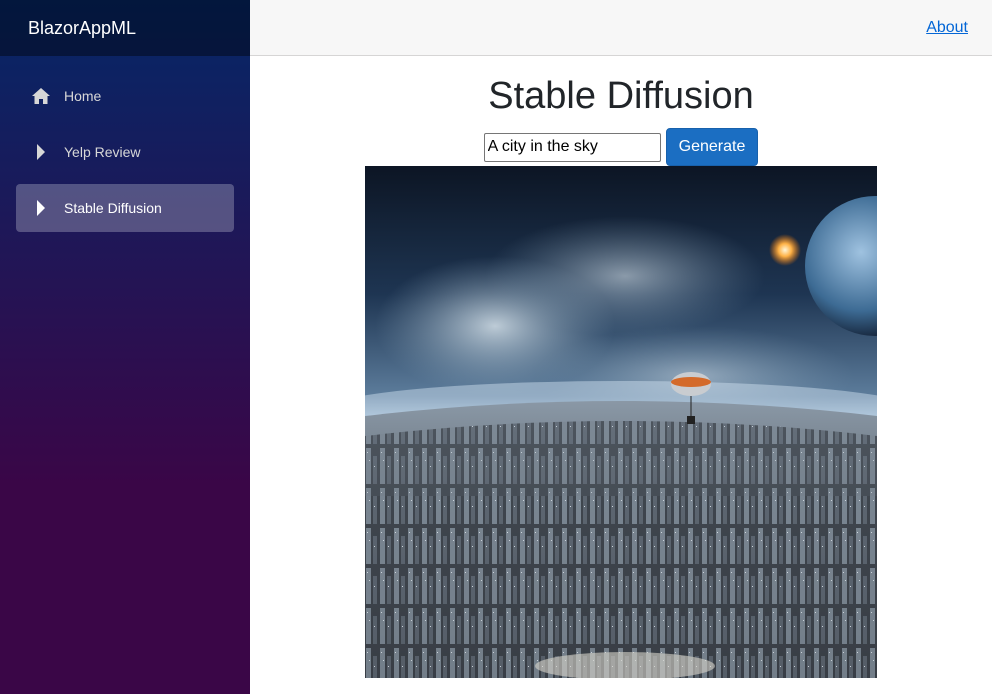 Image resolution: width=992 pixels, height=694 pixels. Describe the element at coordinates (125, 96) in the screenshot. I see `sidebar-item-home: Home` at that location.